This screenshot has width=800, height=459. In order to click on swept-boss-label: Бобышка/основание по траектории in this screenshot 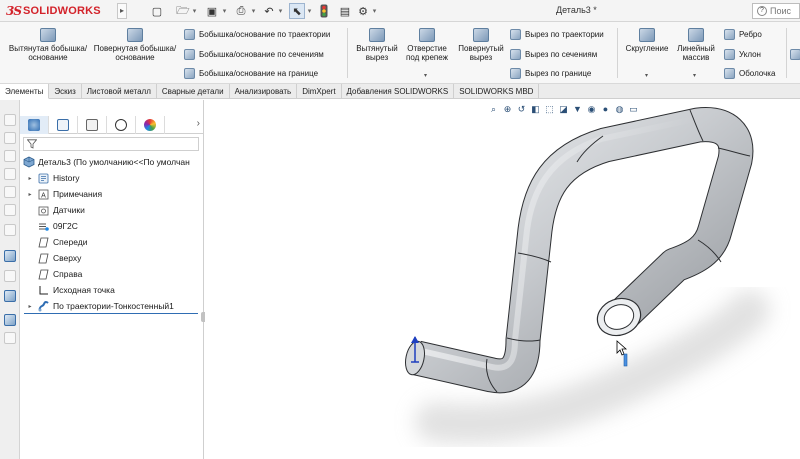, I will do `click(265, 34)`.